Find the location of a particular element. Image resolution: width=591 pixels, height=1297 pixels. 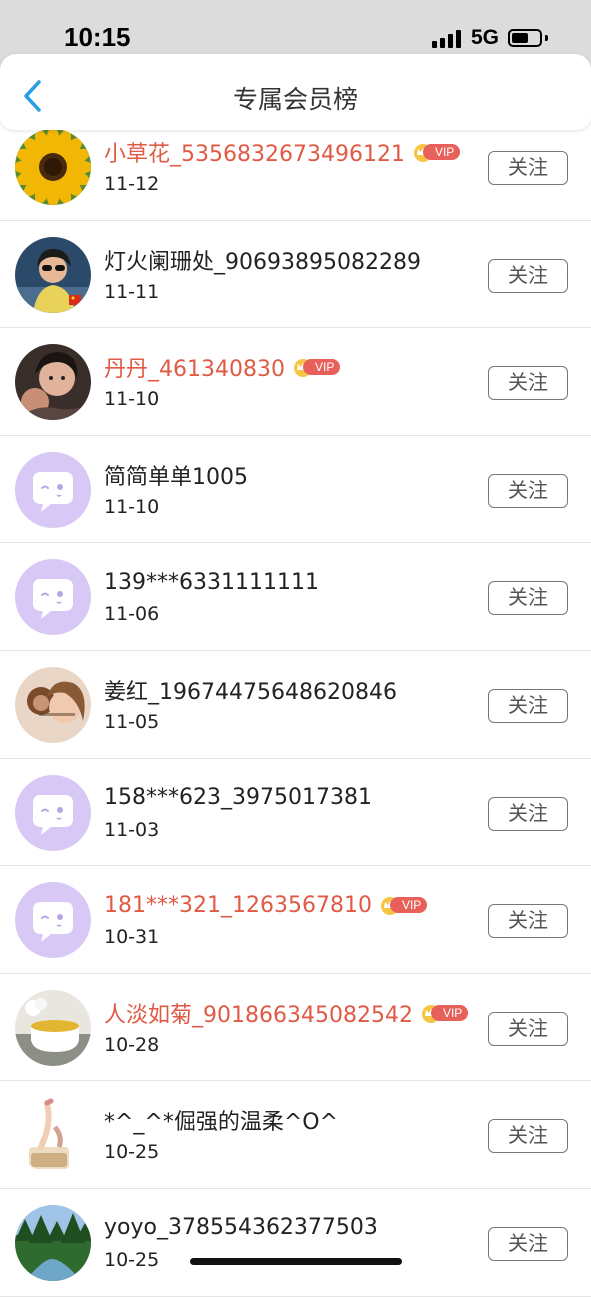

member-name: 灯火阑珊处_90693895082289 is located at coordinates (262, 260).